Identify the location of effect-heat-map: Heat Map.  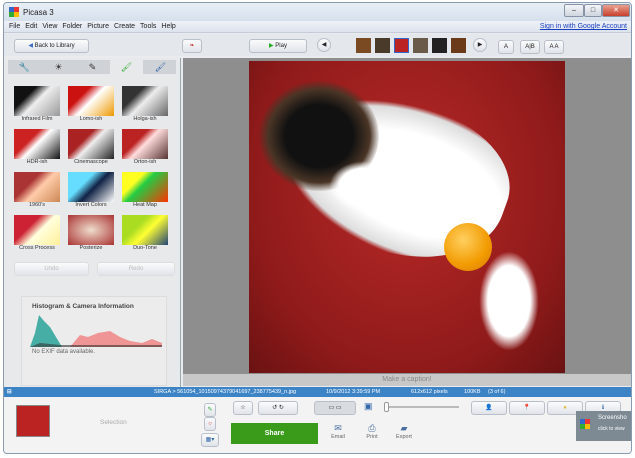
(145, 191).